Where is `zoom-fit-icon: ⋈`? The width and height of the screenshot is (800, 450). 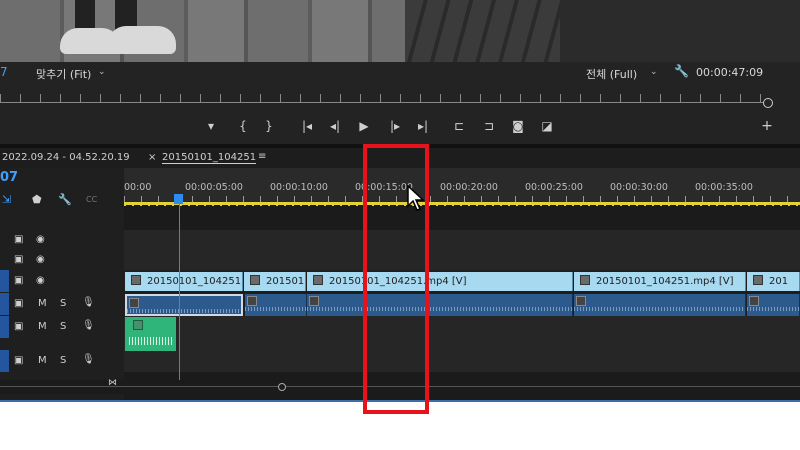
zoom-fit-icon: ⋈ is located at coordinates (112, 383).